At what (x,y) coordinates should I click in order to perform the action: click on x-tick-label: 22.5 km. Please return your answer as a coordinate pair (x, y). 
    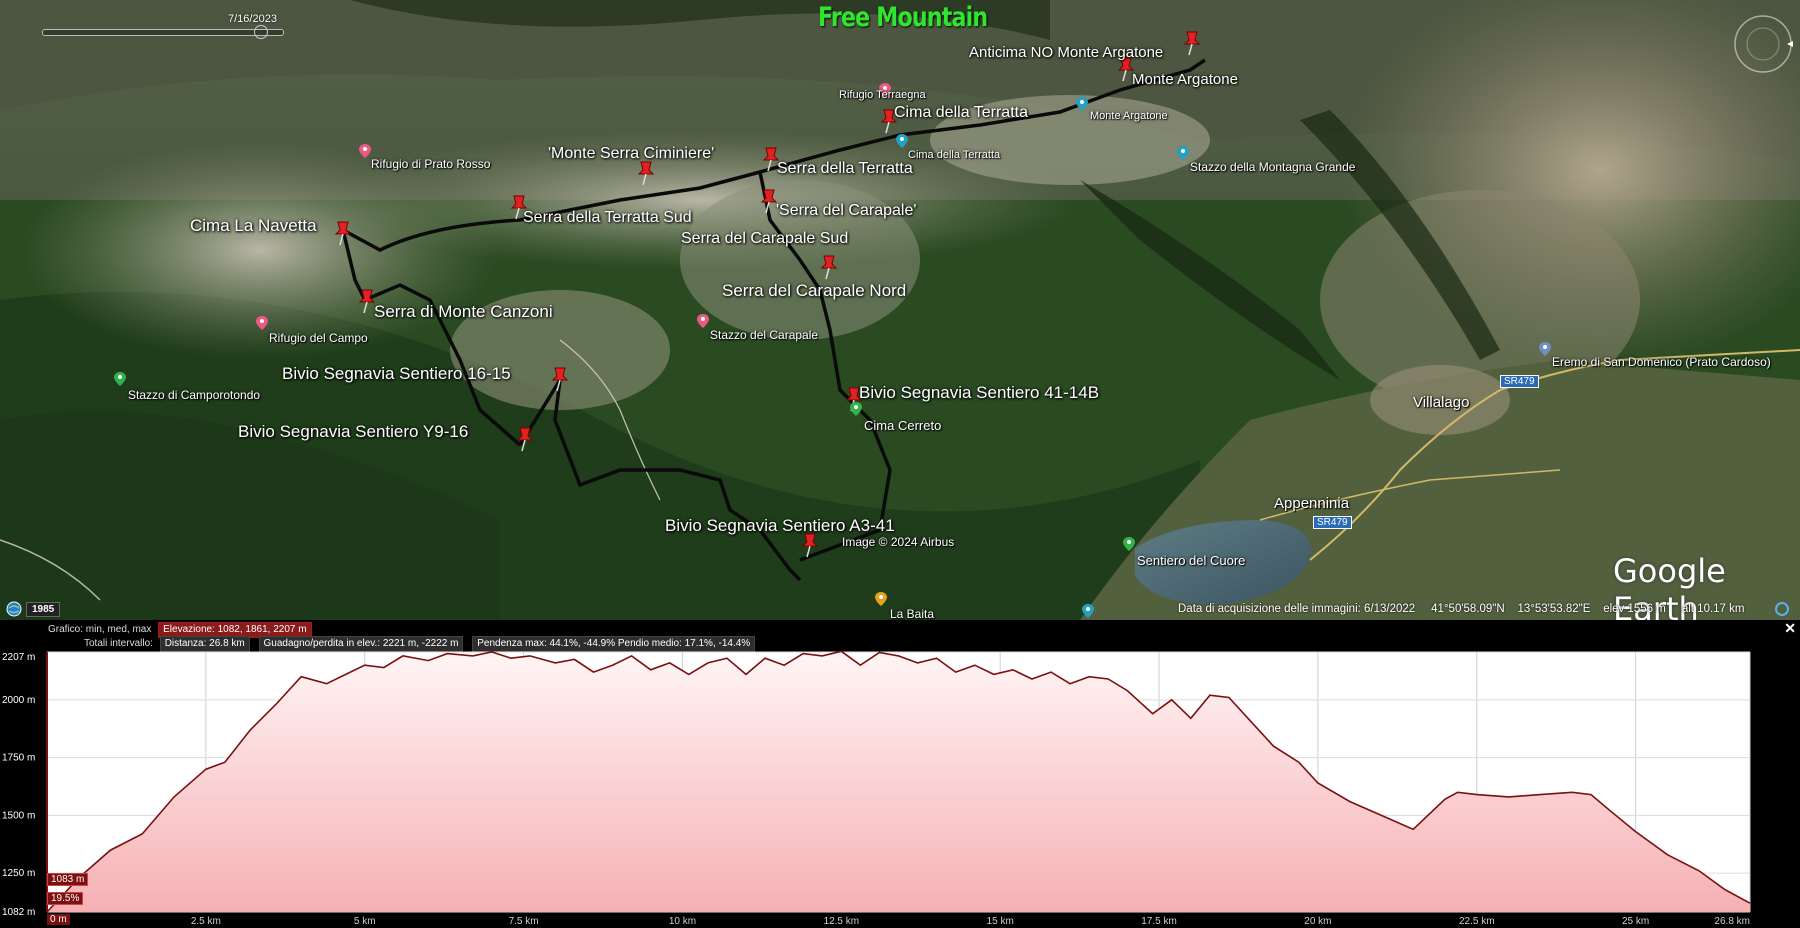
    Looking at the image, I should click on (1477, 921).